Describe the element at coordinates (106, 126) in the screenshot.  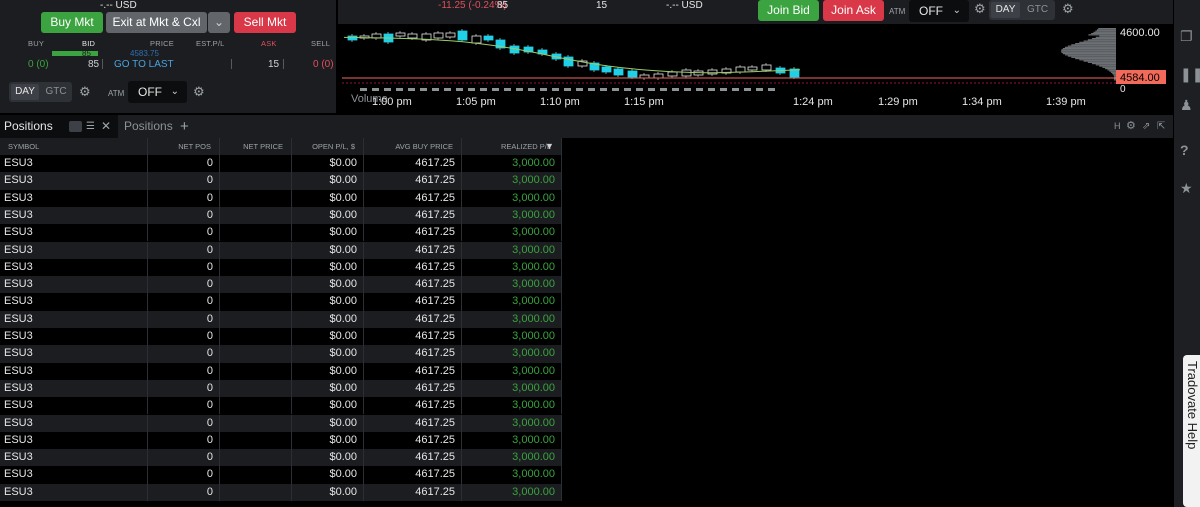
I see `close-icon: ✕` at that location.